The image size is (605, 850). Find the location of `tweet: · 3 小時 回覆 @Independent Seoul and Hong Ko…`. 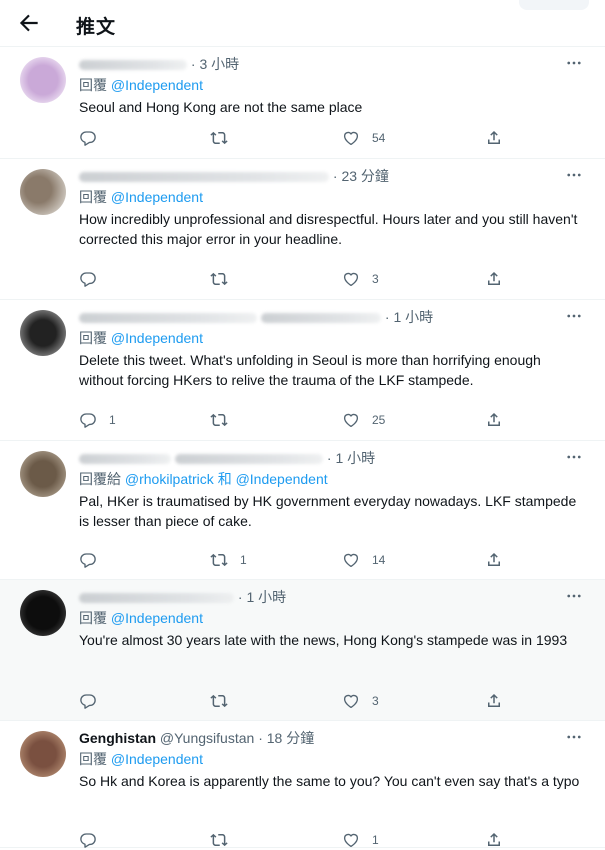

tweet: · 3 小時 回覆 @Independent Seoul and Hong Ko… is located at coordinates (302, 103).